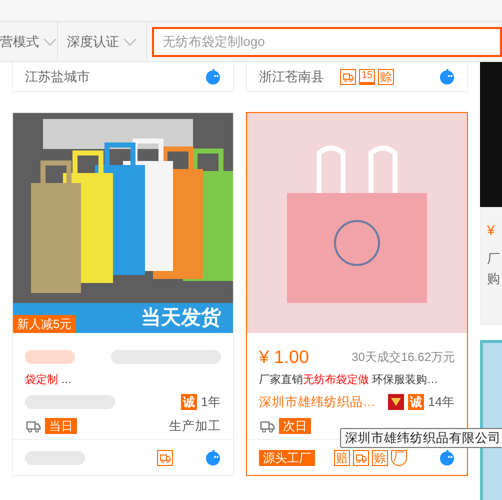 Image resolution: width=502 pixels, height=500 pixels. I want to click on delivery-tag: 次日, so click(295, 426).